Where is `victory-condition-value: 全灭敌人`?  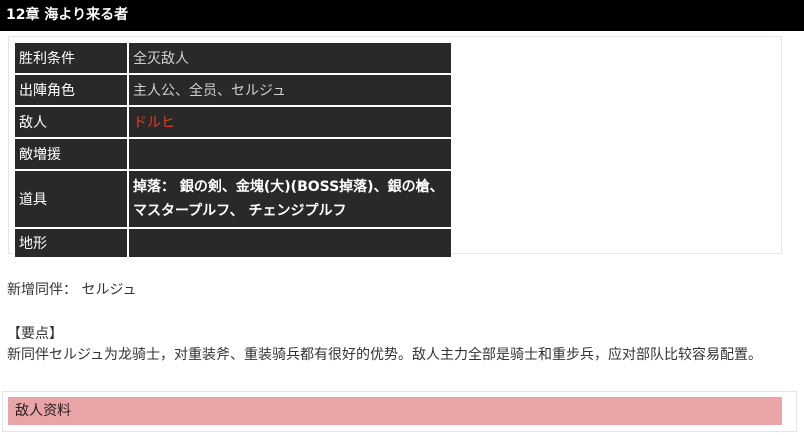
victory-condition-value: 全灭敌人 is located at coordinates (290, 58).